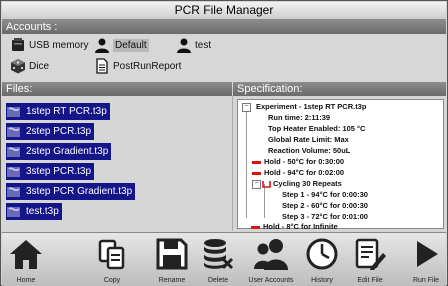 Image resolution: width=448 pixels, height=286 pixels. Describe the element at coordinates (117, 89) in the screenshot. I see `files-header: Files:` at that location.